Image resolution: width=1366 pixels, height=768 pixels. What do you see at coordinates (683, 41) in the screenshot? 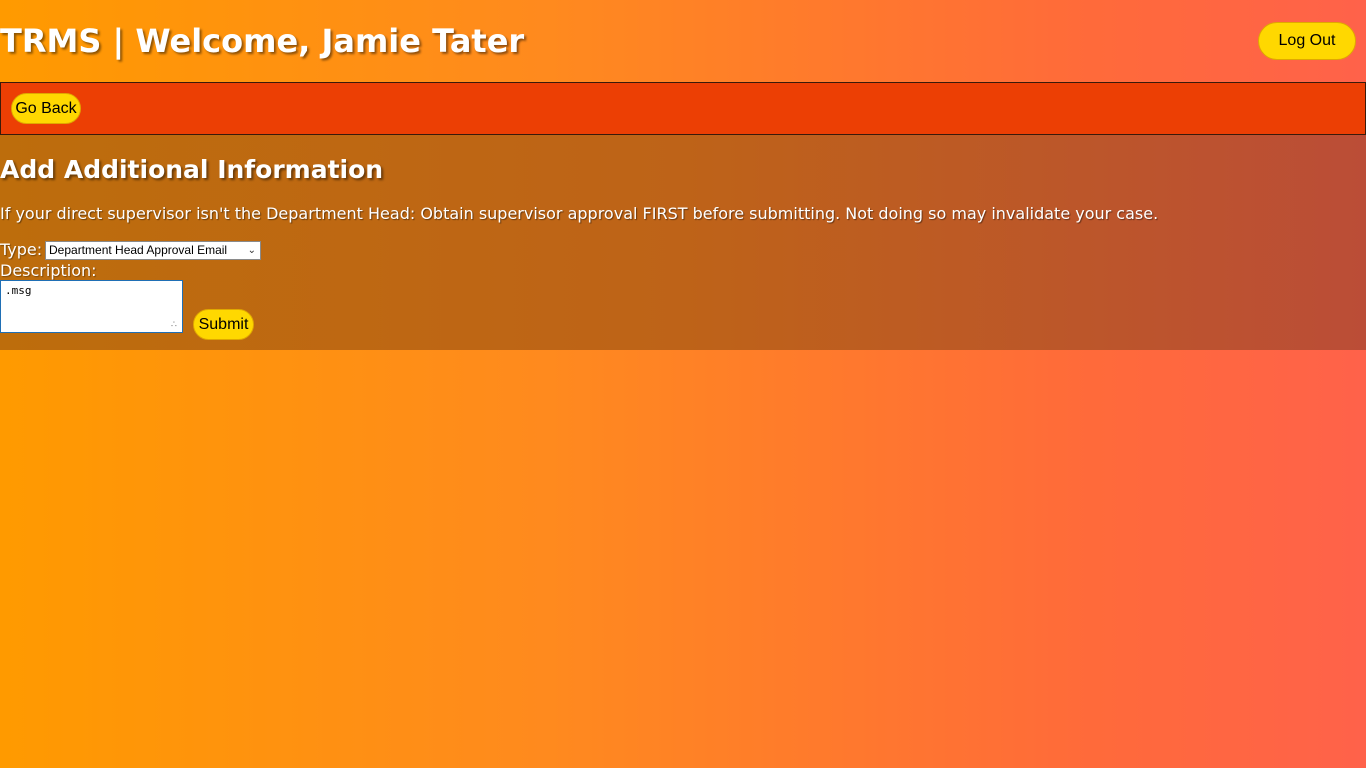
I see `page-header: TRMS | Welcome, Jamie Tater Log Out` at bounding box center [683, 41].